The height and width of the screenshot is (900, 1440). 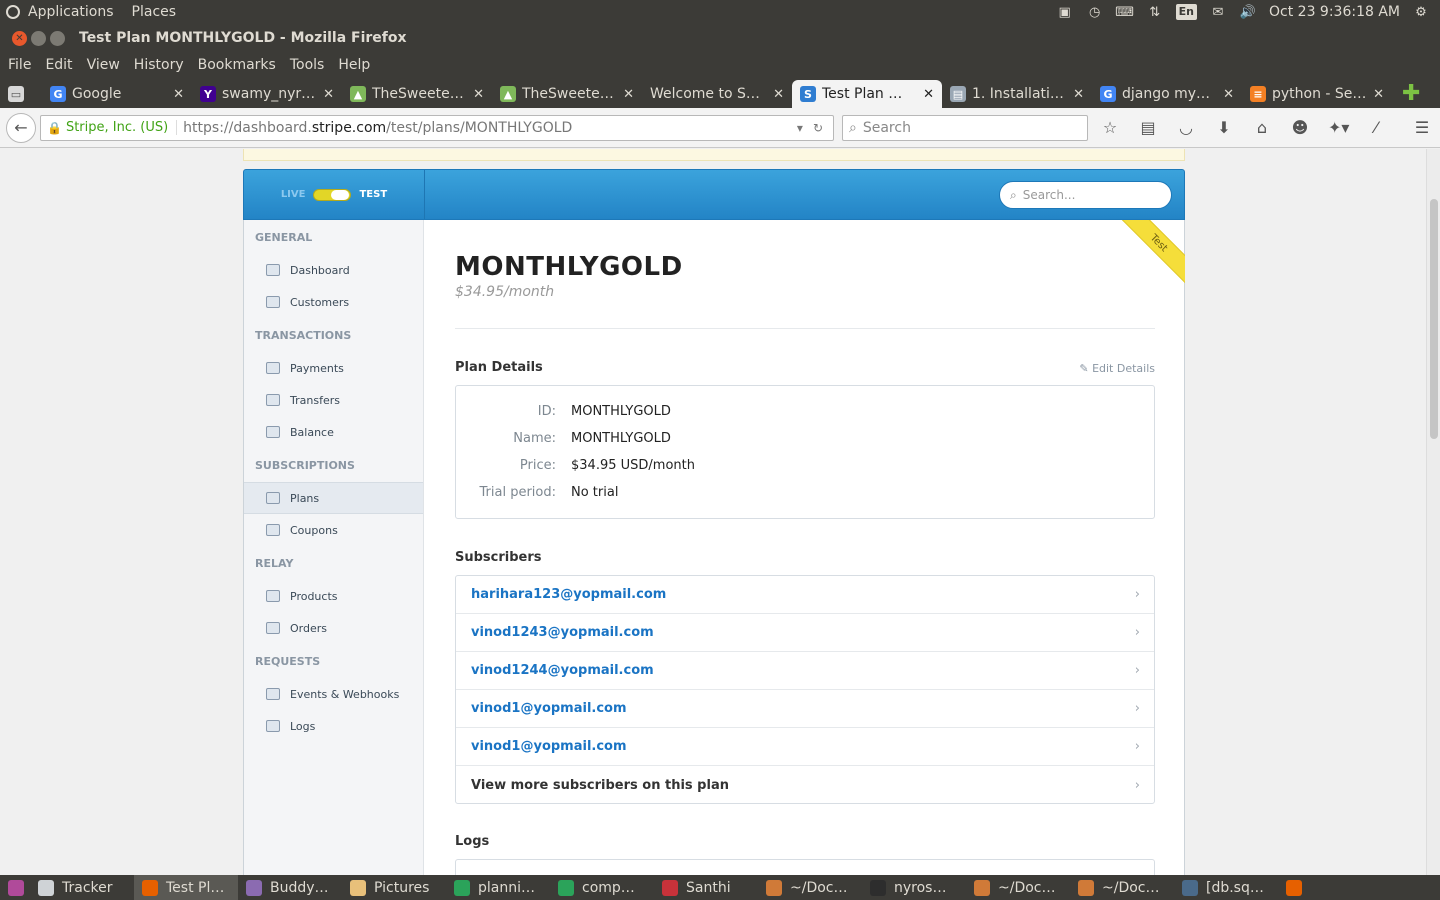 I want to click on reload-icon: ↻, so click(x=818, y=128).